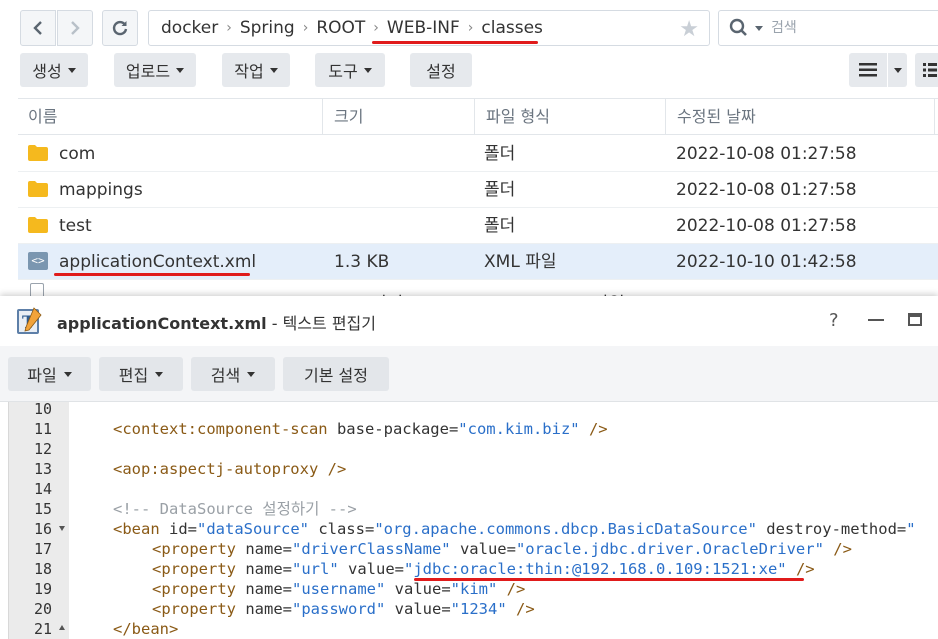 Image resolution: width=938 pixels, height=639 pixels. What do you see at coordinates (189, 28) in the screenshot?
I see `breadcrumb-item-docker: docker` at bounding box center [189, 28].